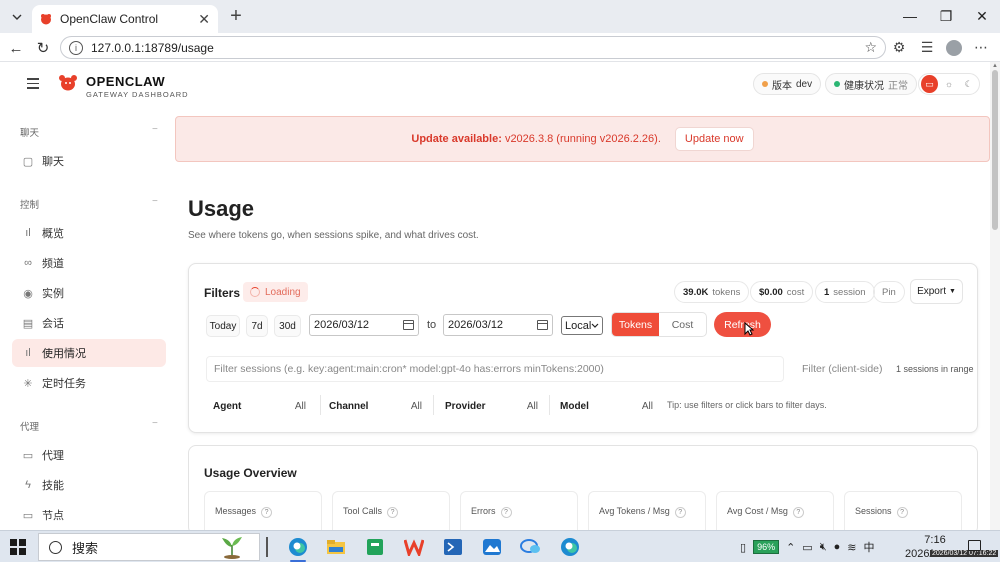 The height and width of the screenshot is (562, 1000). What do you see at coordinates (974, 545) in the screenshot?
I see `notification-icon` at bounding box center [974, 545].